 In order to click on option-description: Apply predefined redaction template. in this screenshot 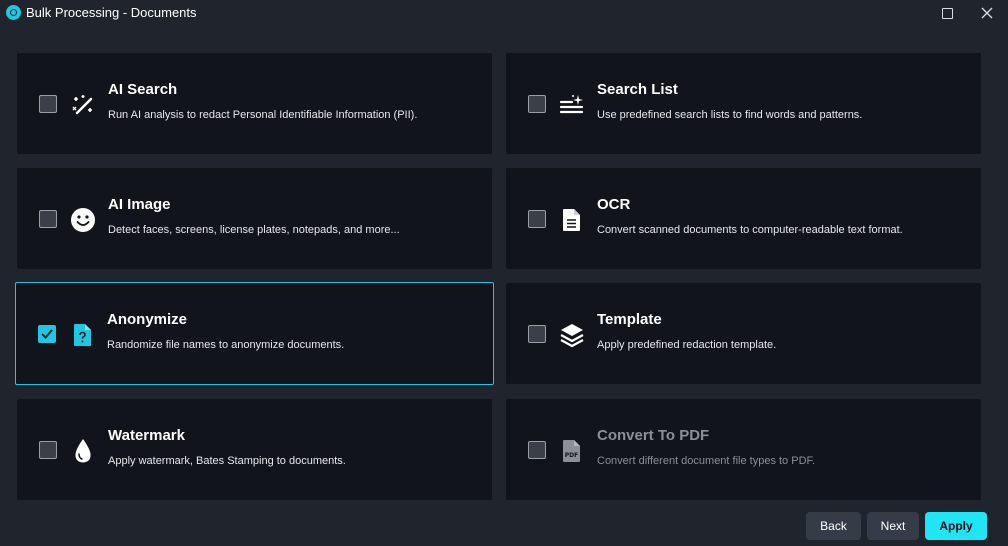, I will do `click(687, 345)`.